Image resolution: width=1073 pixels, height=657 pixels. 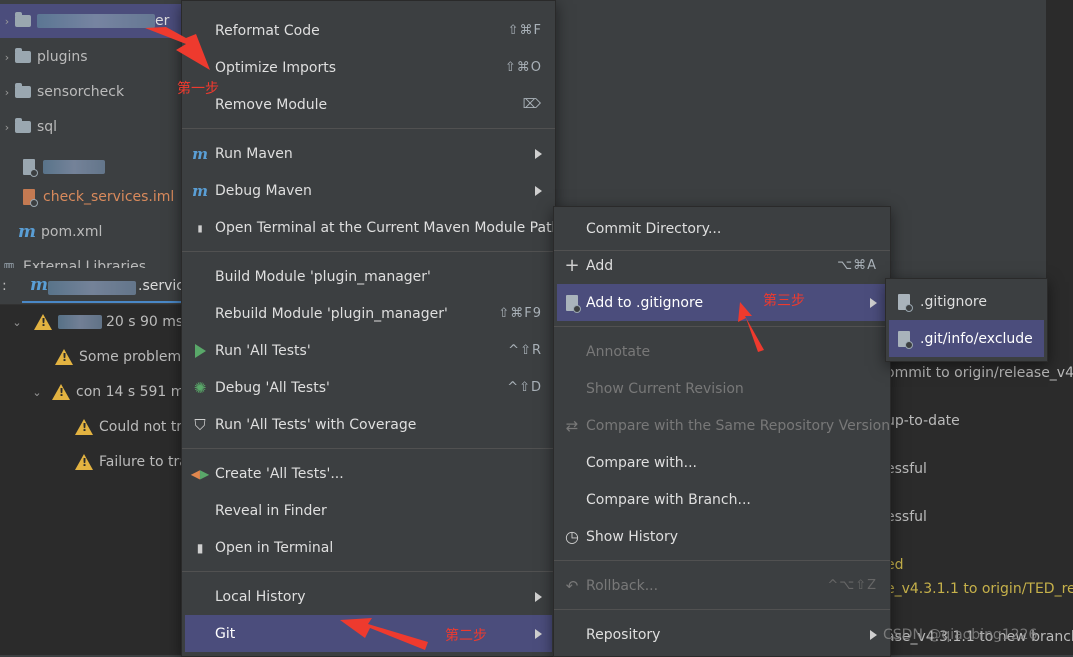 What do you see at coordinates (384, 634) in the screenshot?
I see `annotation-arrow-step2` at bounding box center [384, 634].